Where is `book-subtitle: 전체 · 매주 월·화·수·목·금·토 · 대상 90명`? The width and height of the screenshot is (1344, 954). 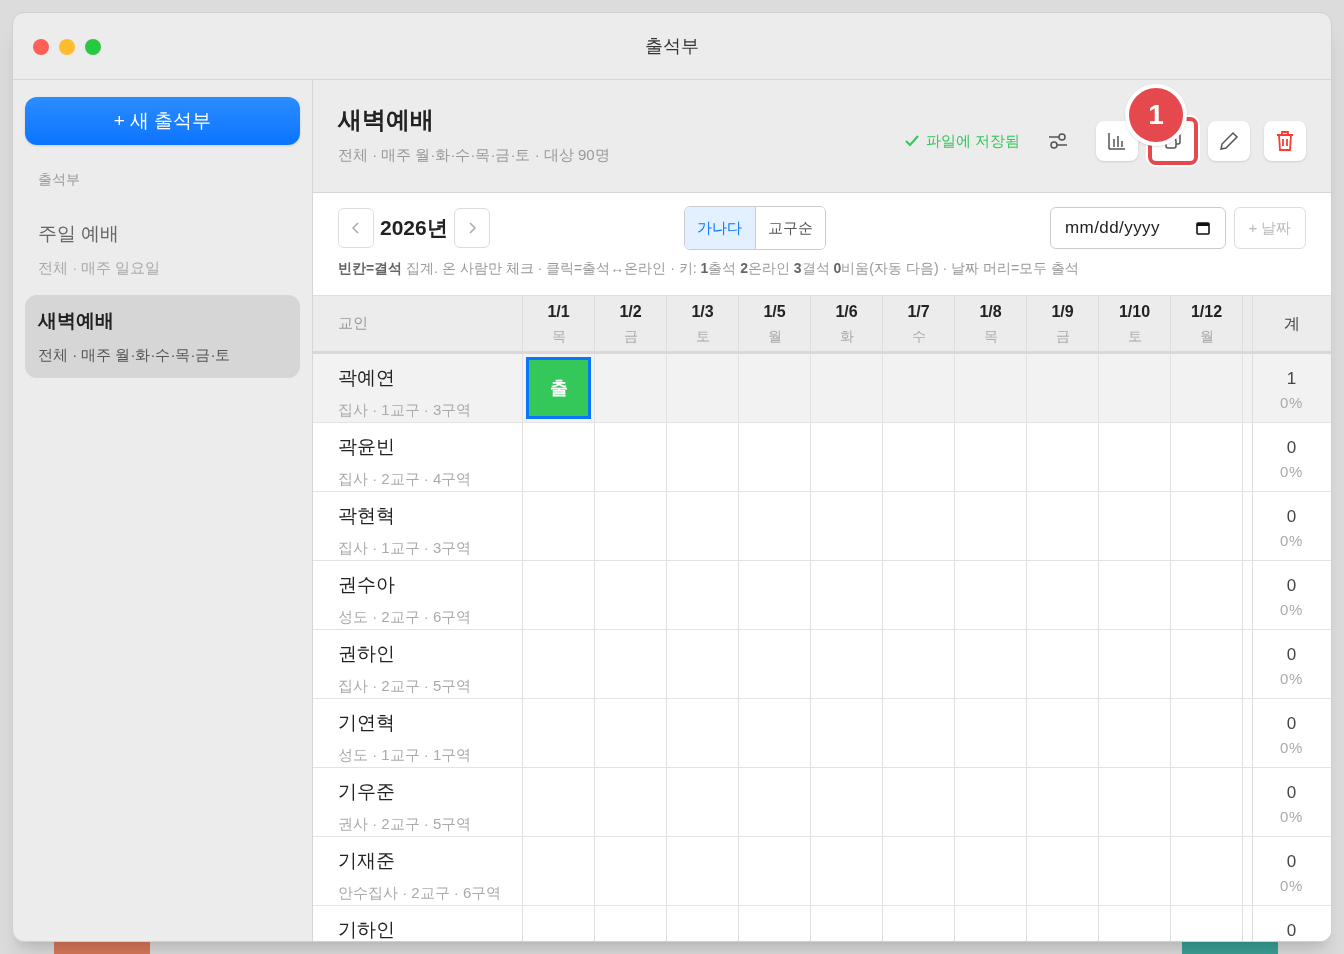 book-subtitle: 전체 · 매주 월·화·수·목·금·토 · 대상 90명 is located at coordinates (474, 155).